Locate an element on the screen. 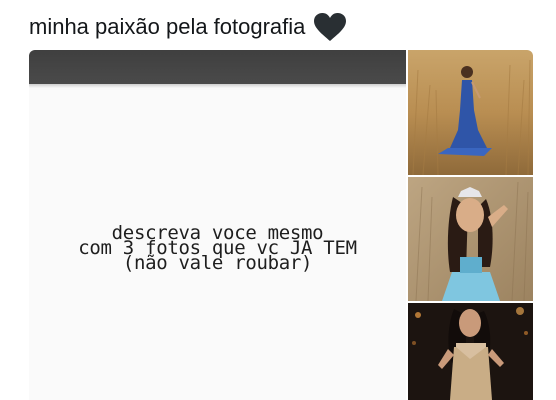 The height and width of the screenshot is (400, 556). black-heart-icon is located at coordinates (330, 27).